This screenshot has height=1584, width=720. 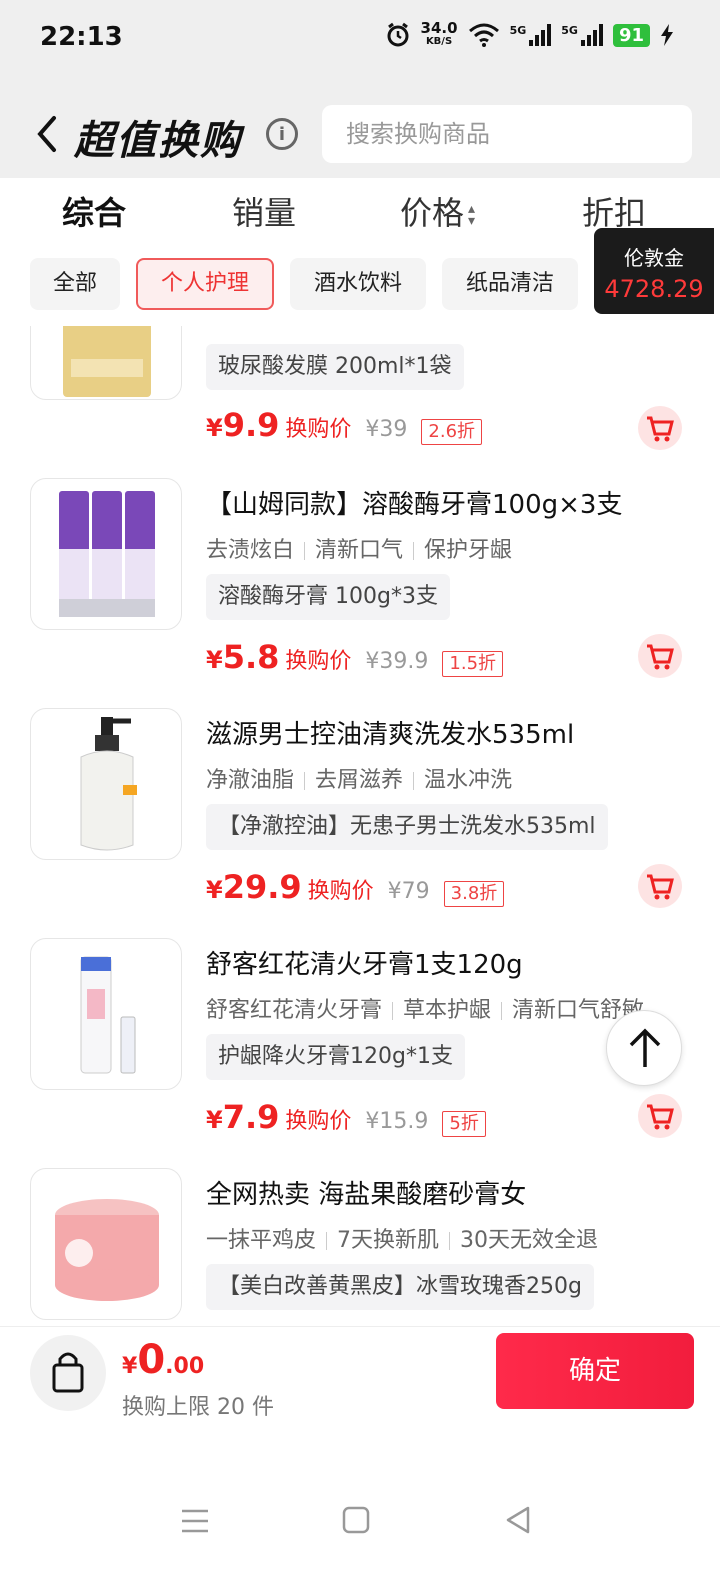 I want to click on product-spec: 【净澈控油】无患子男士洗发水535ml, so click(x=407, y=827).